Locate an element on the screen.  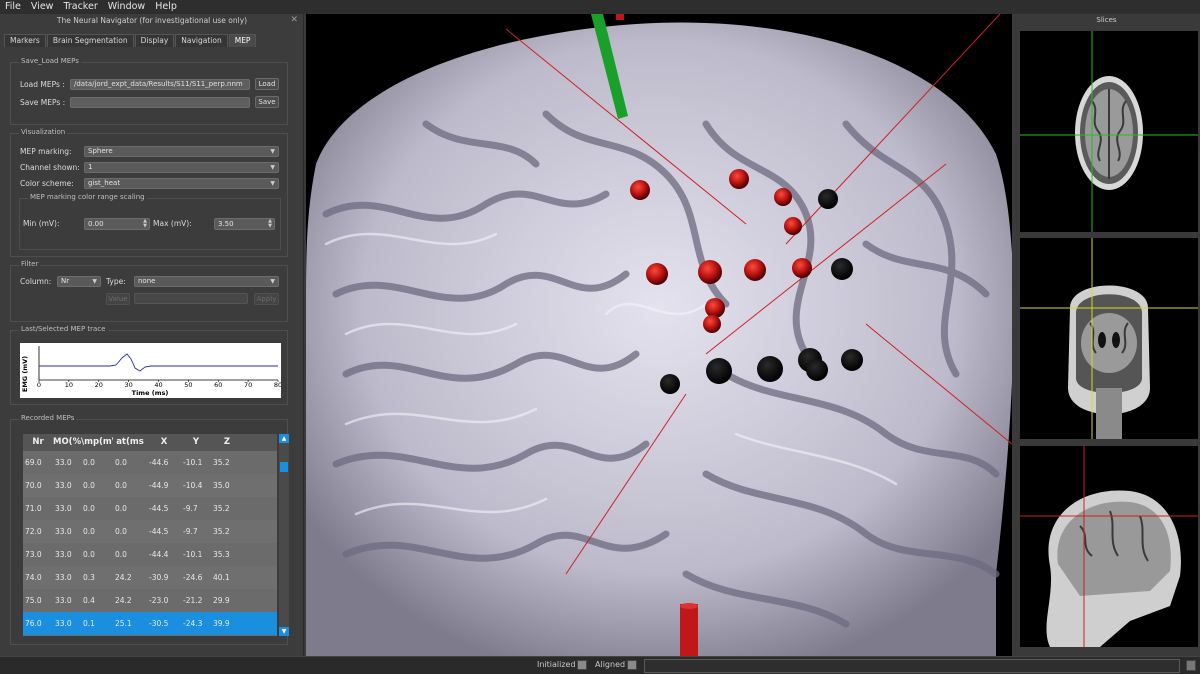
table-cell: 39.9 is located at coordinates (221, 623).